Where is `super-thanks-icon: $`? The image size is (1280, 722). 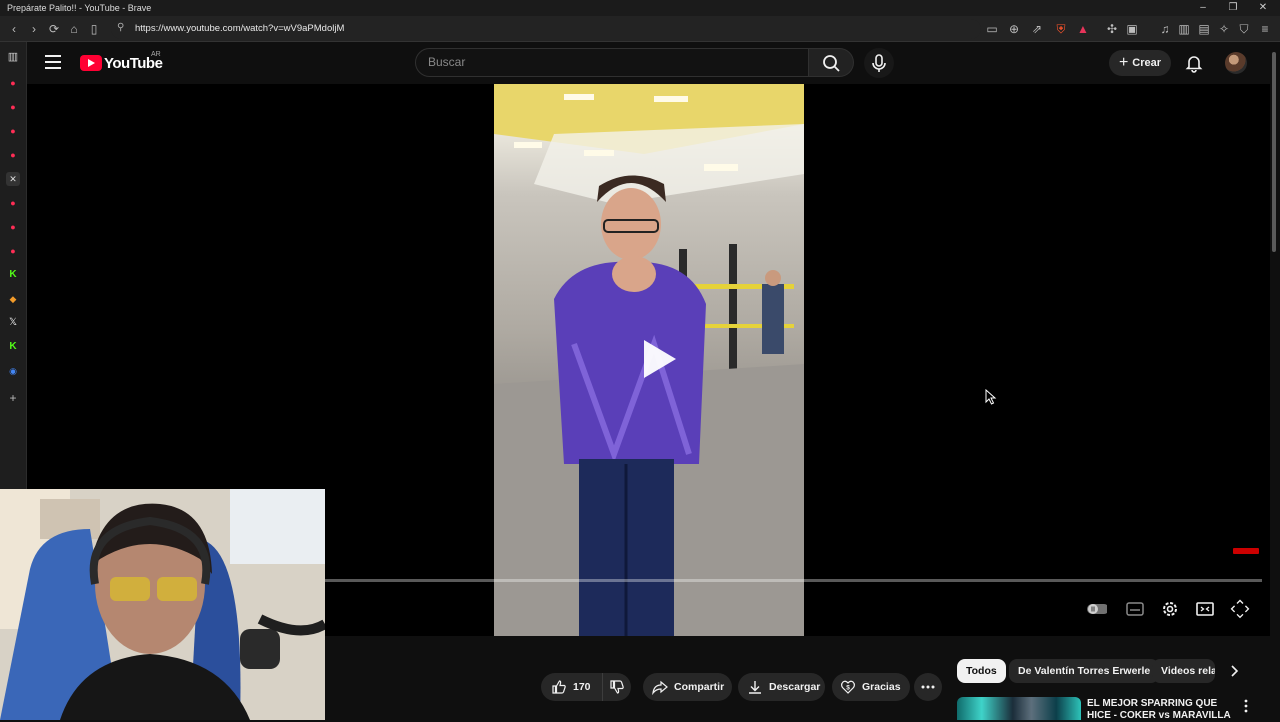
super-thanks-icon: $ is located at coordinates (848, 687).